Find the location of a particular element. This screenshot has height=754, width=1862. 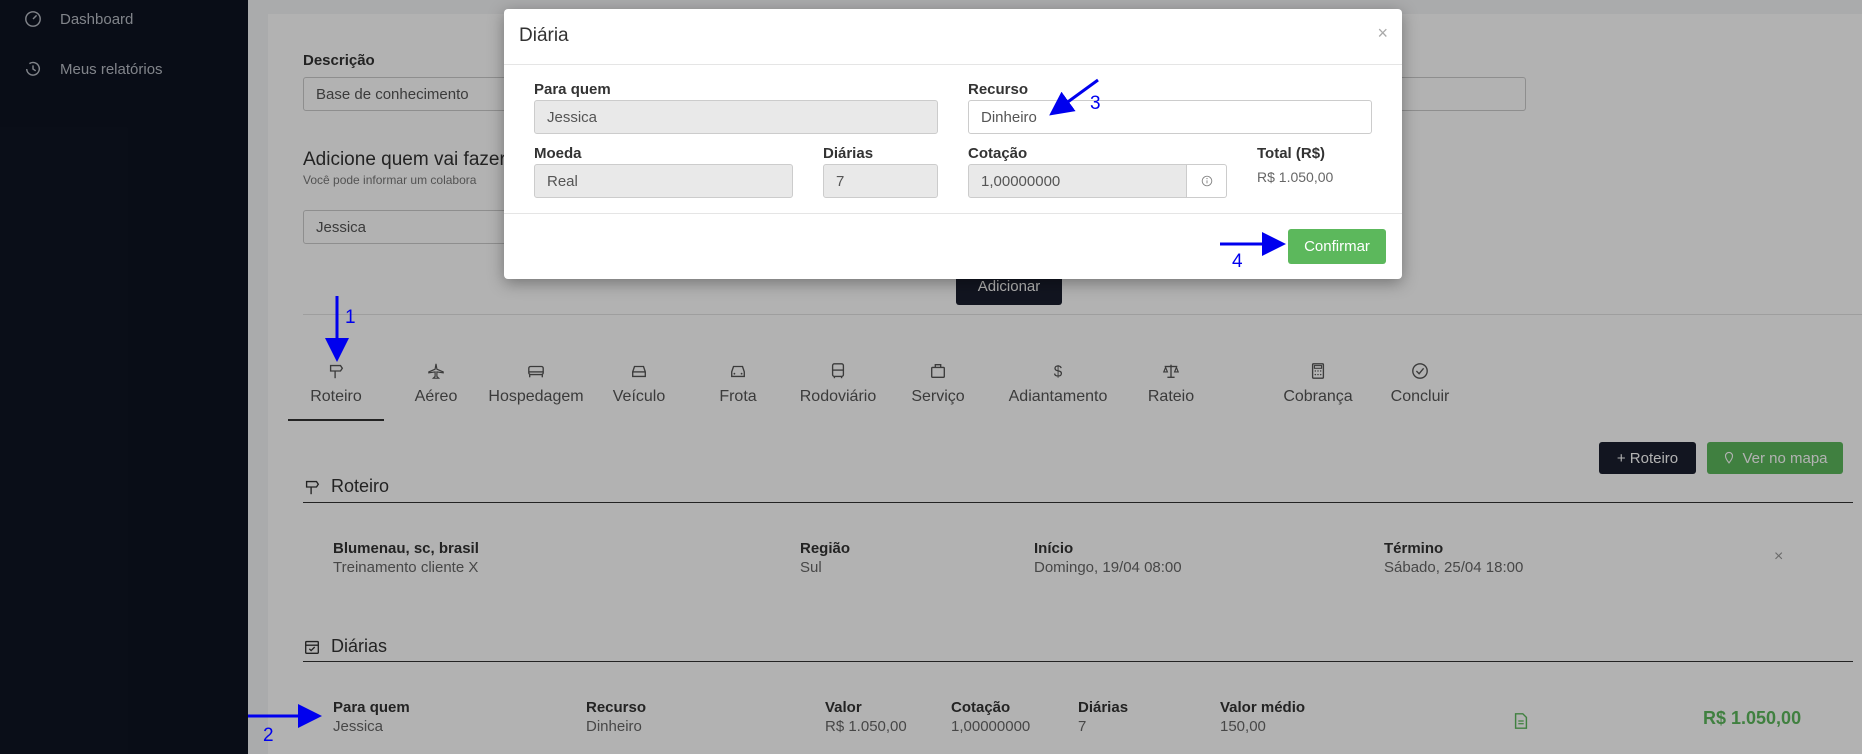

modal-para-quem-input: Jessica is located at coordinates (736, 117).